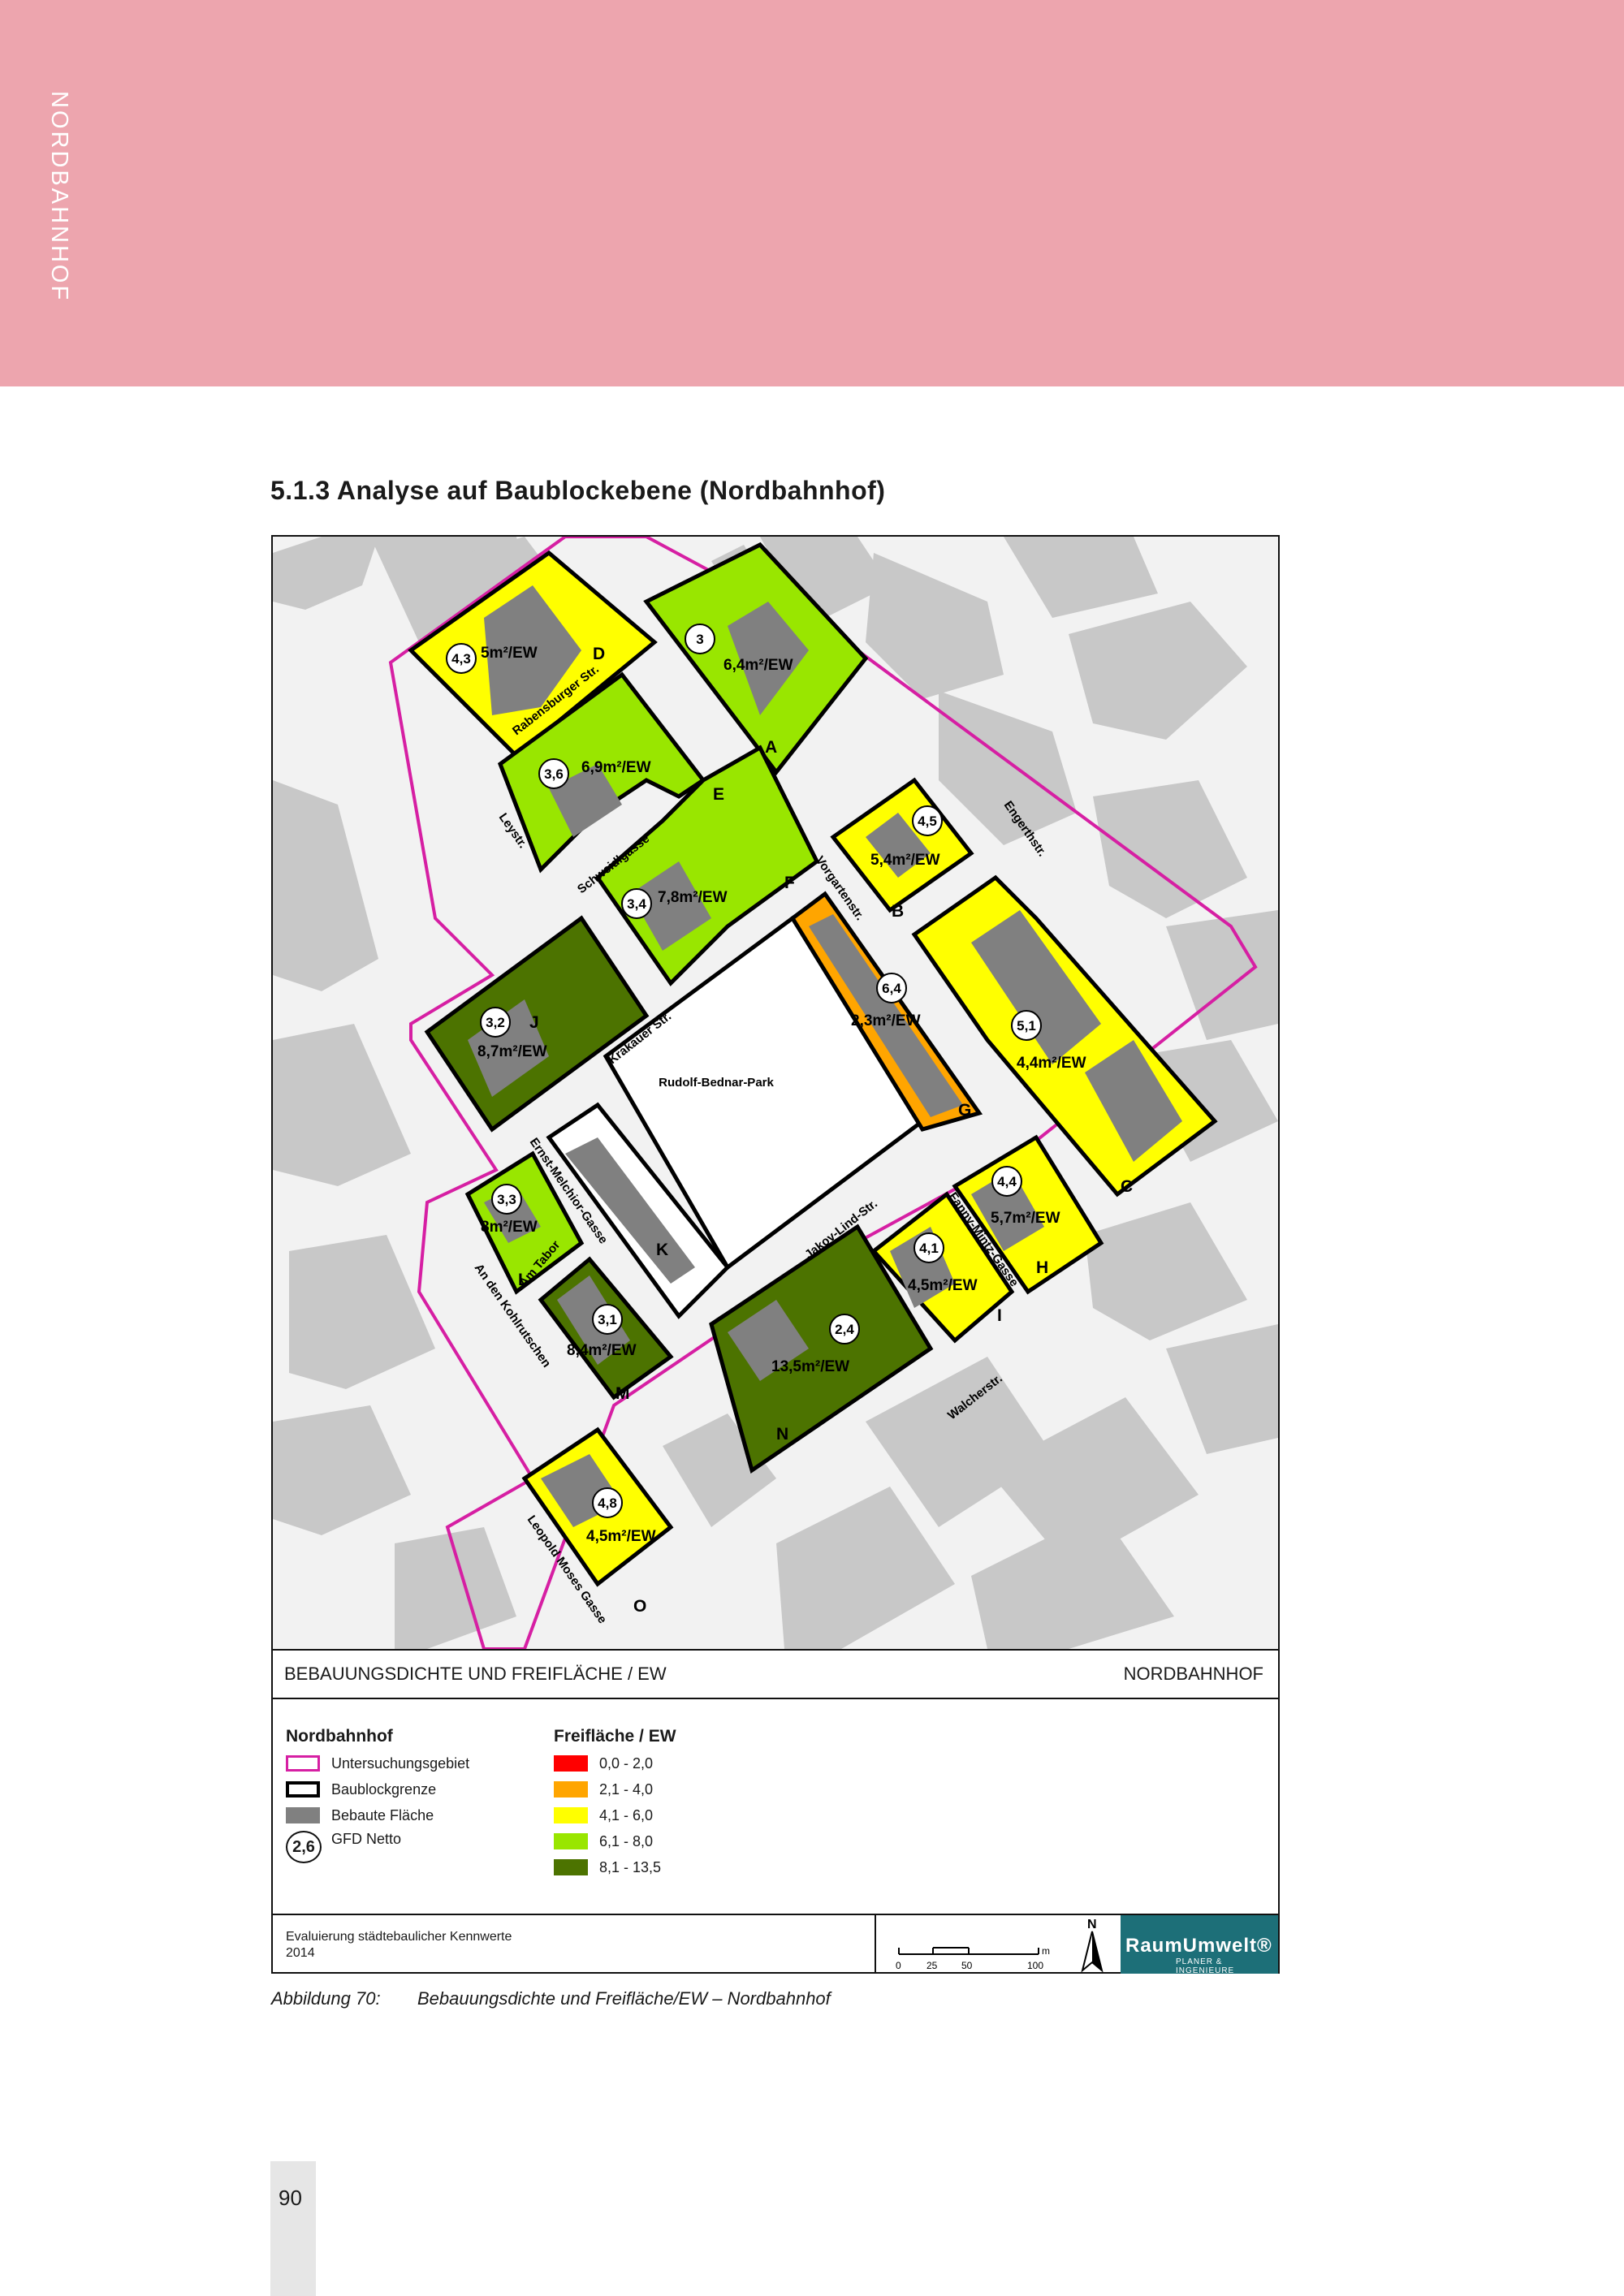 The image size is (1624, 2296). Describe the element at coordinates (510, 1228) in the screenshot. I see `freiflaeche-value-L: 8m²/EW` at that location.